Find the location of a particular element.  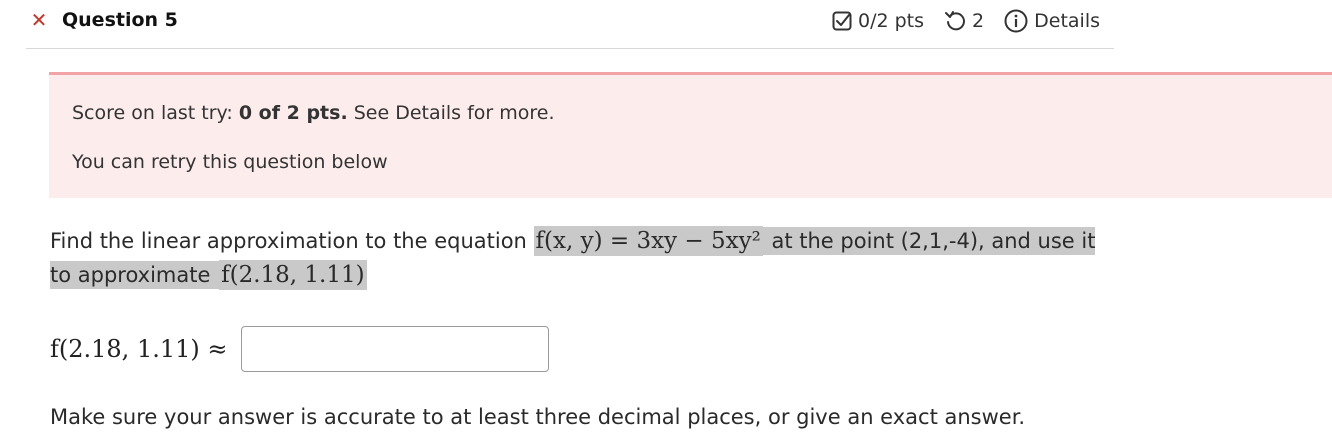

checkbox-icon is located at coordinates (842, 21).